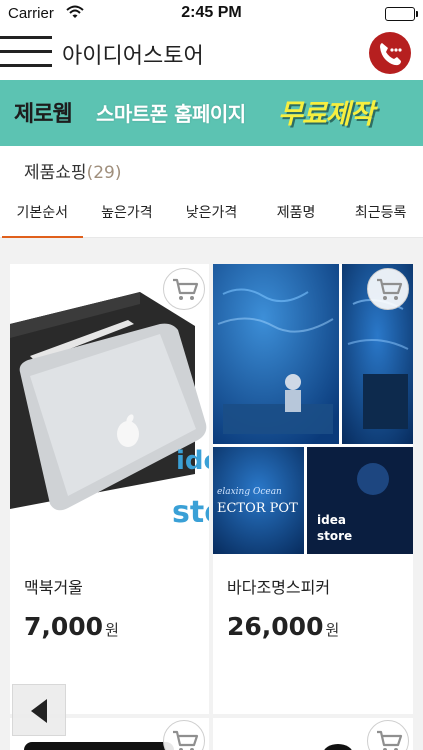 Image resolution: width=423 pixels, height=750 pixels. I want to click on app-header: 아이디어스토어, so click(211, 52).